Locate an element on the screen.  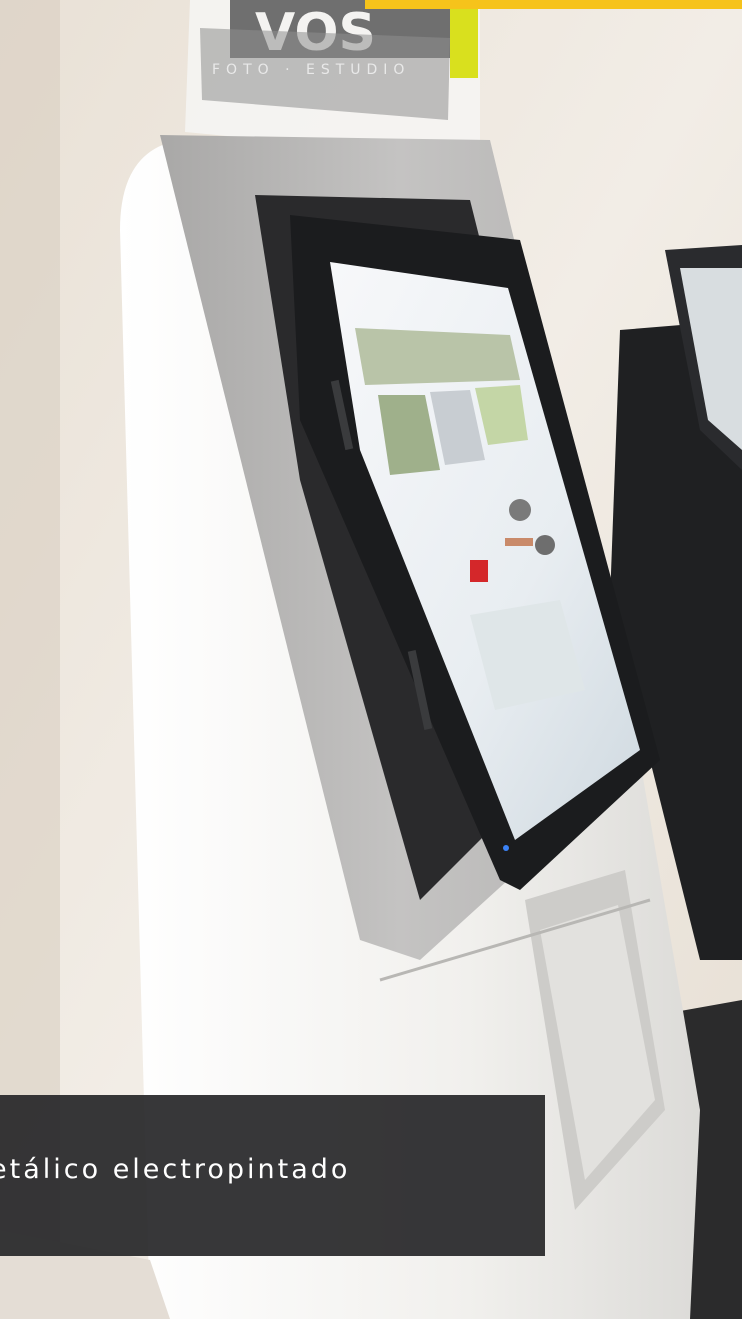
screen-banner is located at coordinates (437, 356).